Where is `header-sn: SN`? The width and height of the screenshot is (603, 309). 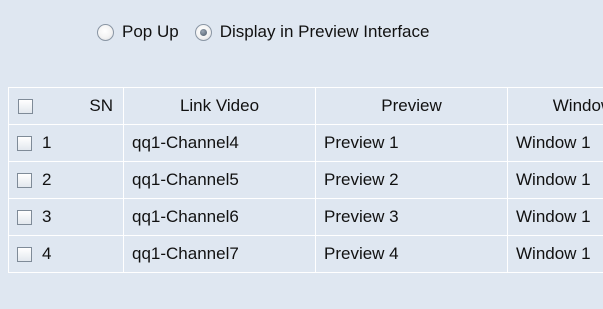 header-sn: SN is located at coordinates (66, 106).